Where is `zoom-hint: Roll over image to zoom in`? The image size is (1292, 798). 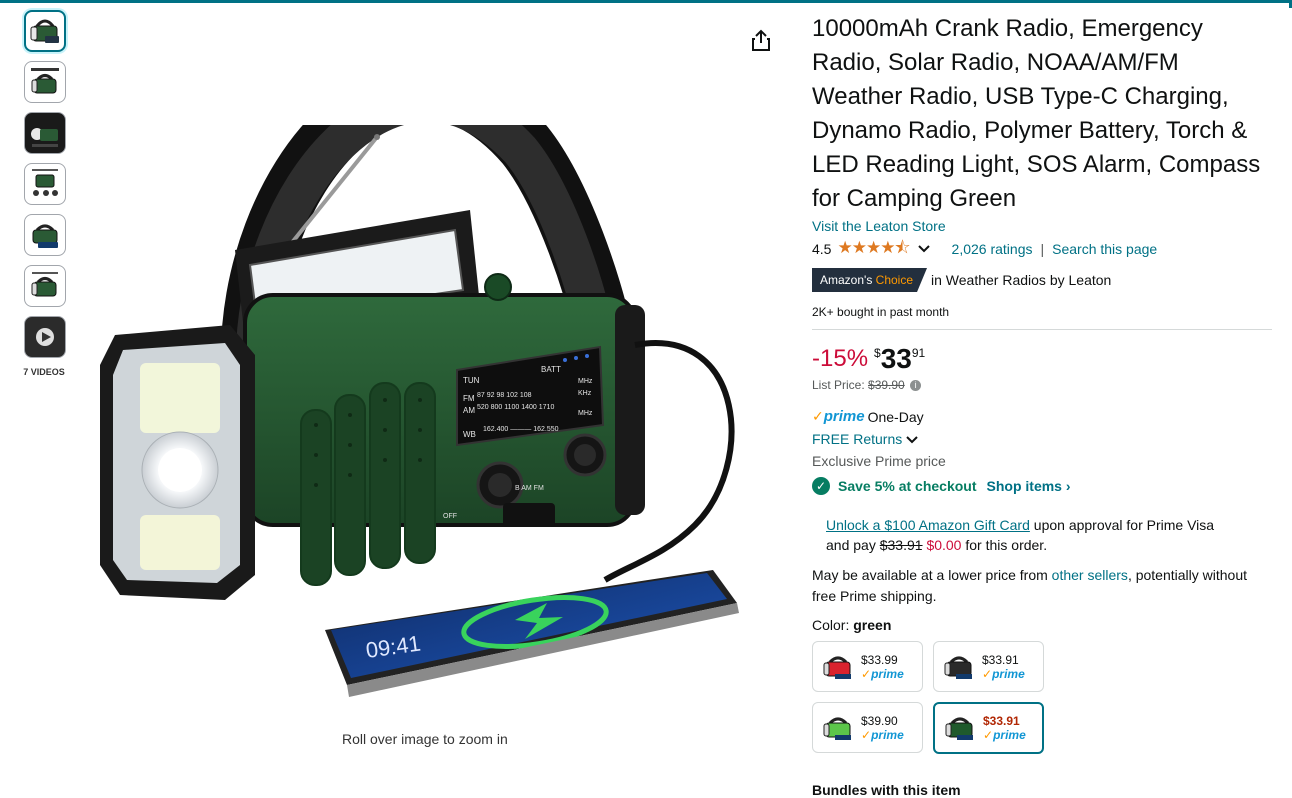 zoom-hint: Roll over image to zoom in is located at coordinates (425, 739).